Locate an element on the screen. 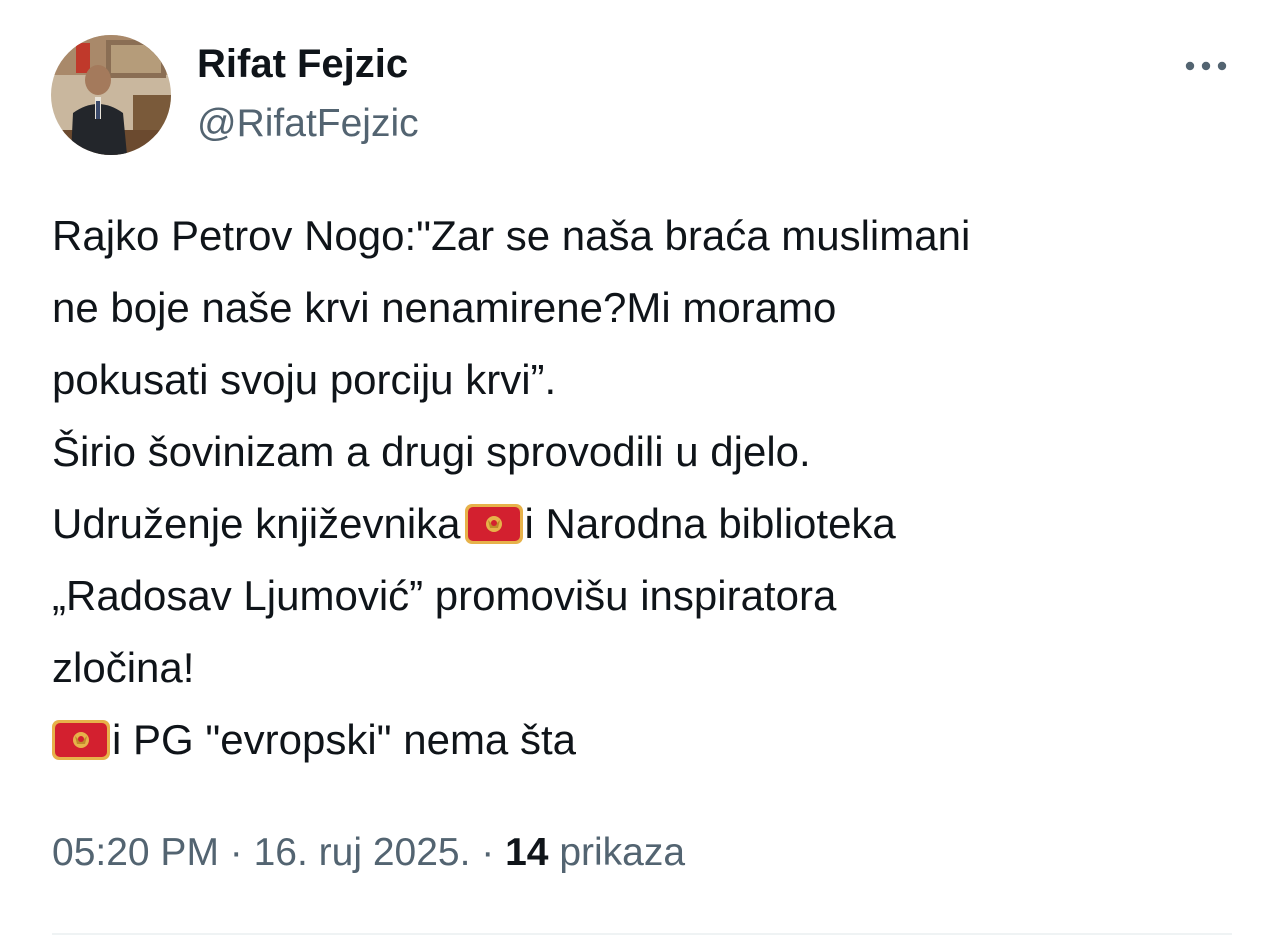 The width and height of the screenshot is (1284, 945). views-label: prikaza is located at coordinates (622, 852).